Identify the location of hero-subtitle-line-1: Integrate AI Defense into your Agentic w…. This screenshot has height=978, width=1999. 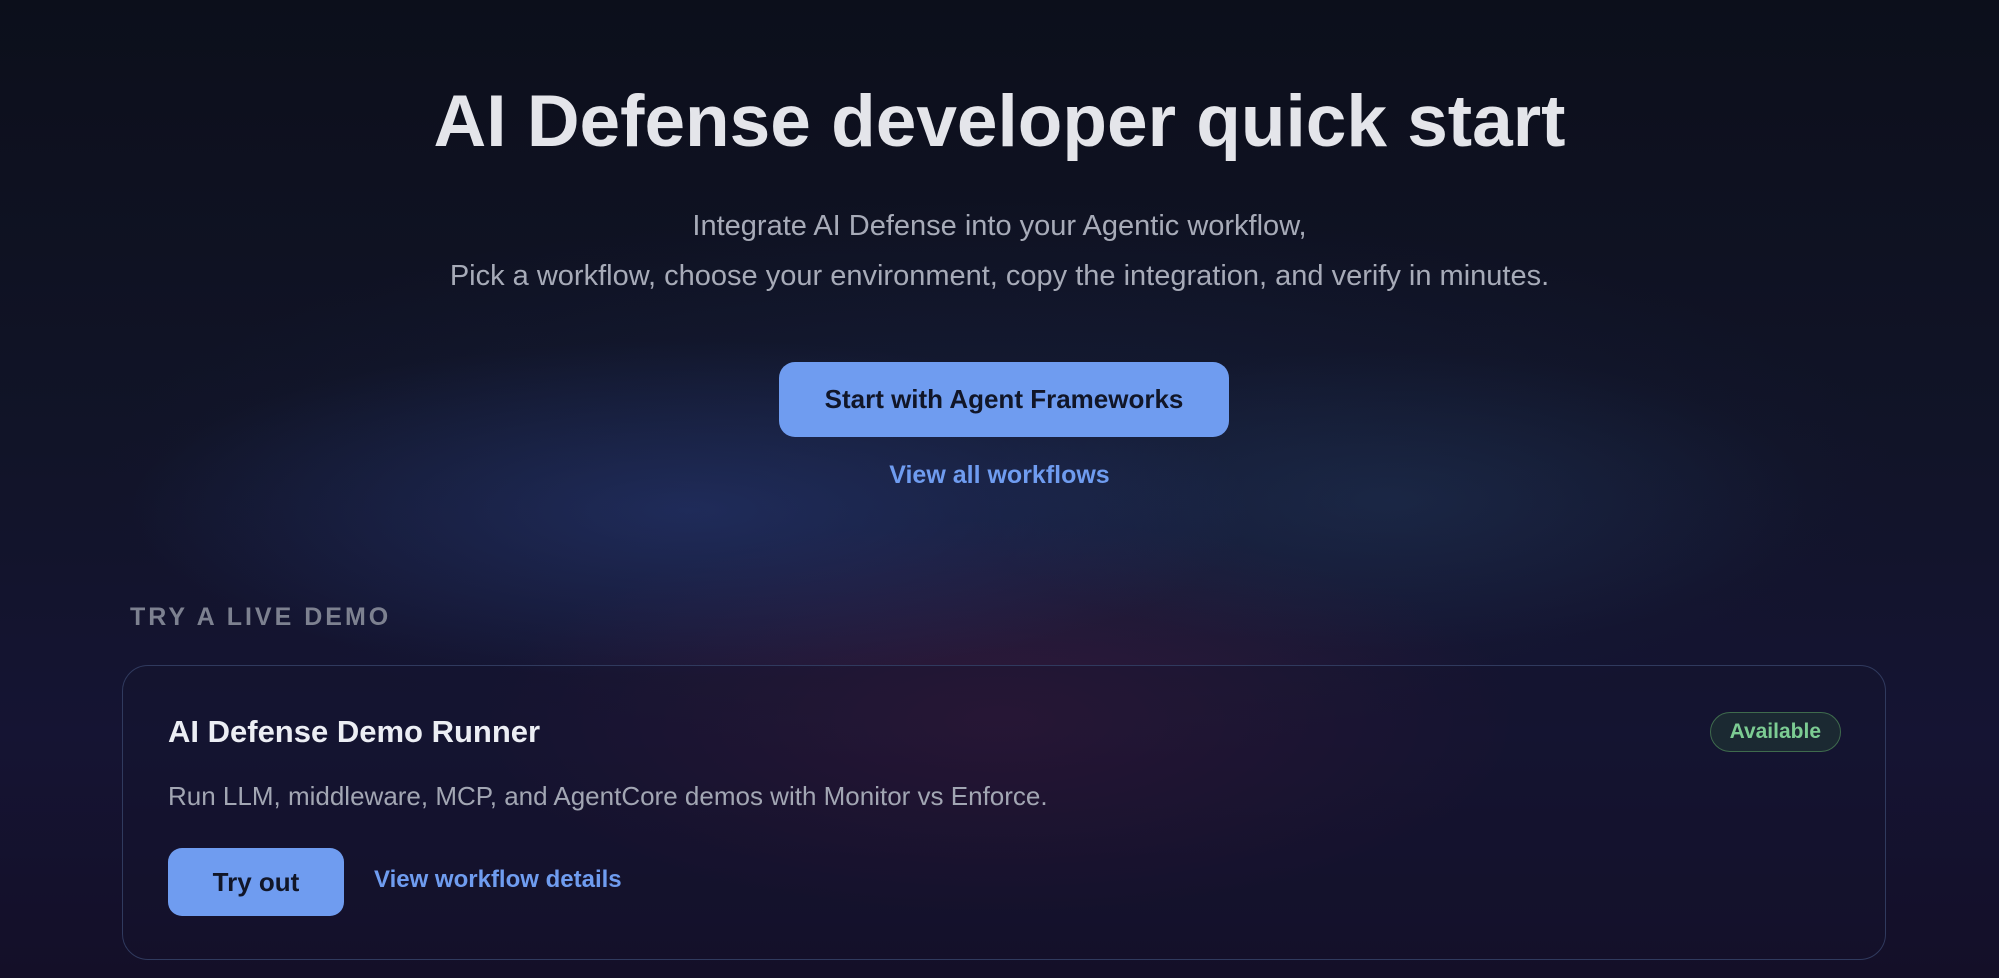
(999, 226).